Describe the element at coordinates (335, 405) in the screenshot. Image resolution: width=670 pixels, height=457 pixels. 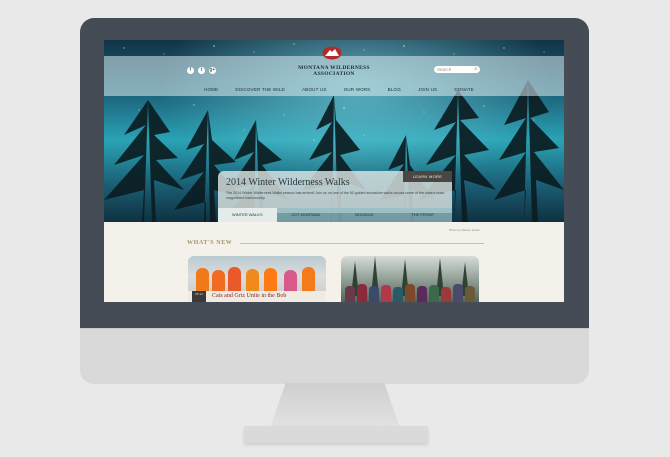
I see `monitor-stand-neck` at that location.